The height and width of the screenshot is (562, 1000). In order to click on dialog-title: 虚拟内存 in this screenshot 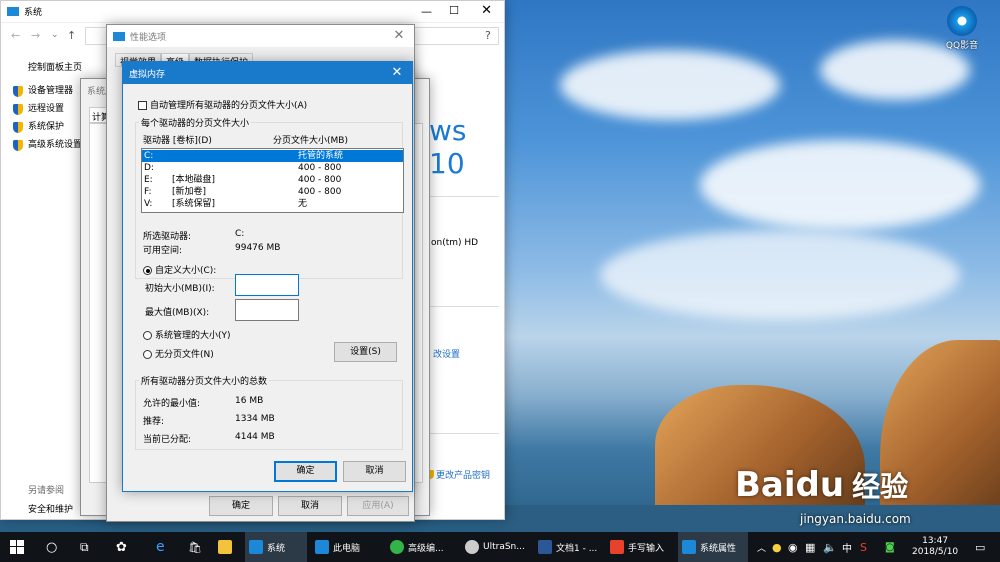, I will do `click(147, 74)`.